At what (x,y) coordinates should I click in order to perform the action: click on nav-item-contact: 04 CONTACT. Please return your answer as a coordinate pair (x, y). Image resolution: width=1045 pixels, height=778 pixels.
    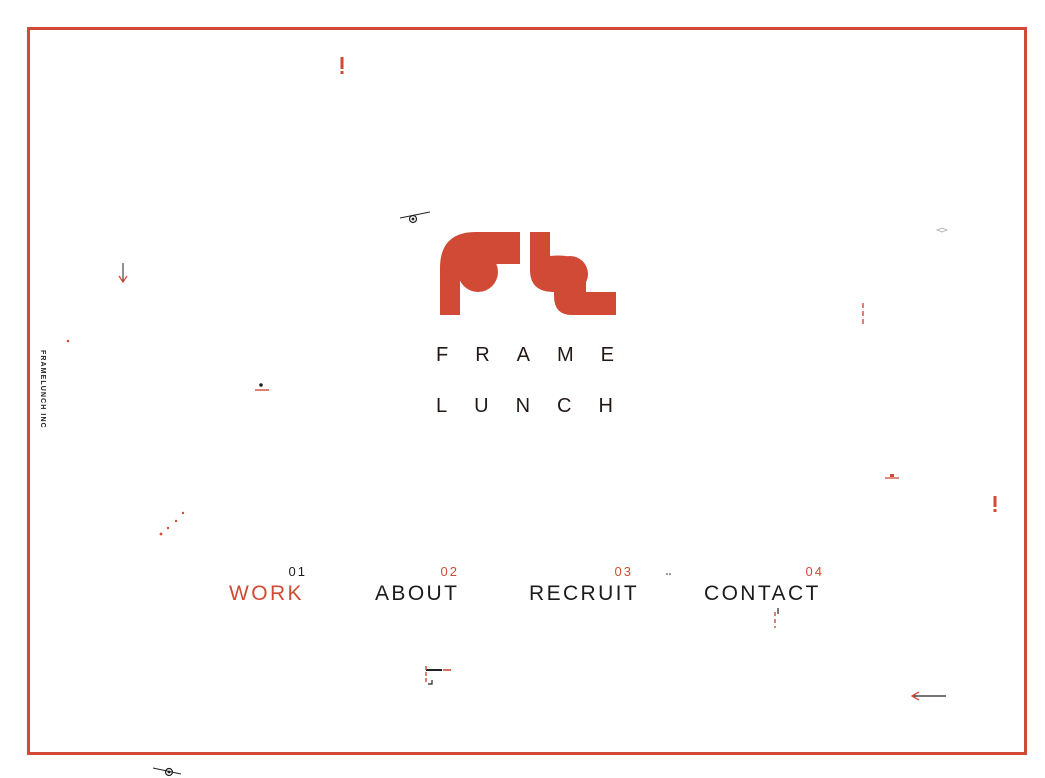
    Looking at the image, I should click on (765, 587).